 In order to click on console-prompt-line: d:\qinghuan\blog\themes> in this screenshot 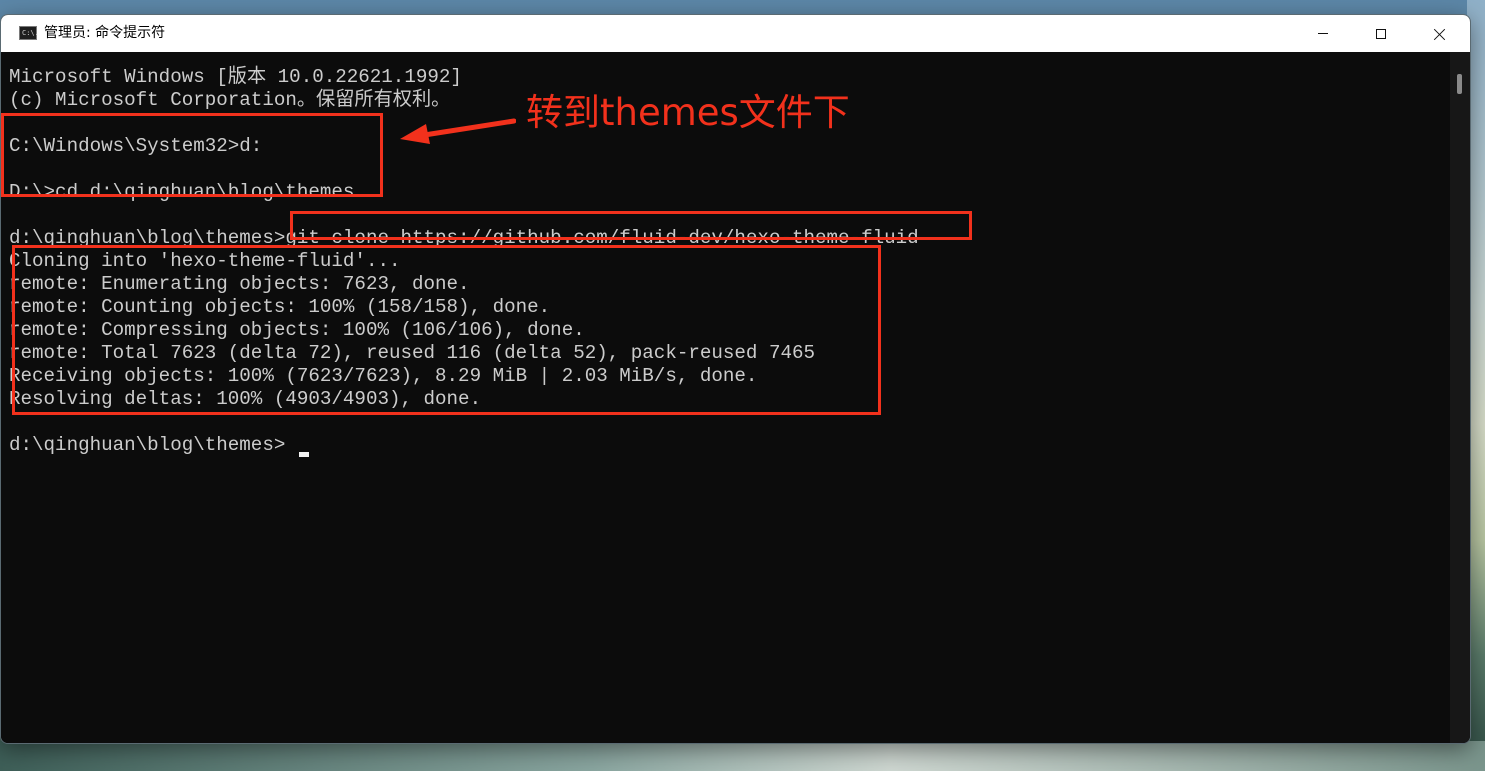, I will do `click(147, 445)`.